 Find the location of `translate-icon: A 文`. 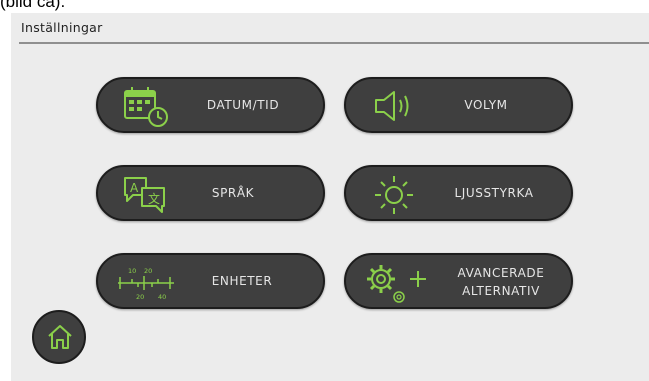

translate-icon: A 文 is located at coordinates (144, 195).